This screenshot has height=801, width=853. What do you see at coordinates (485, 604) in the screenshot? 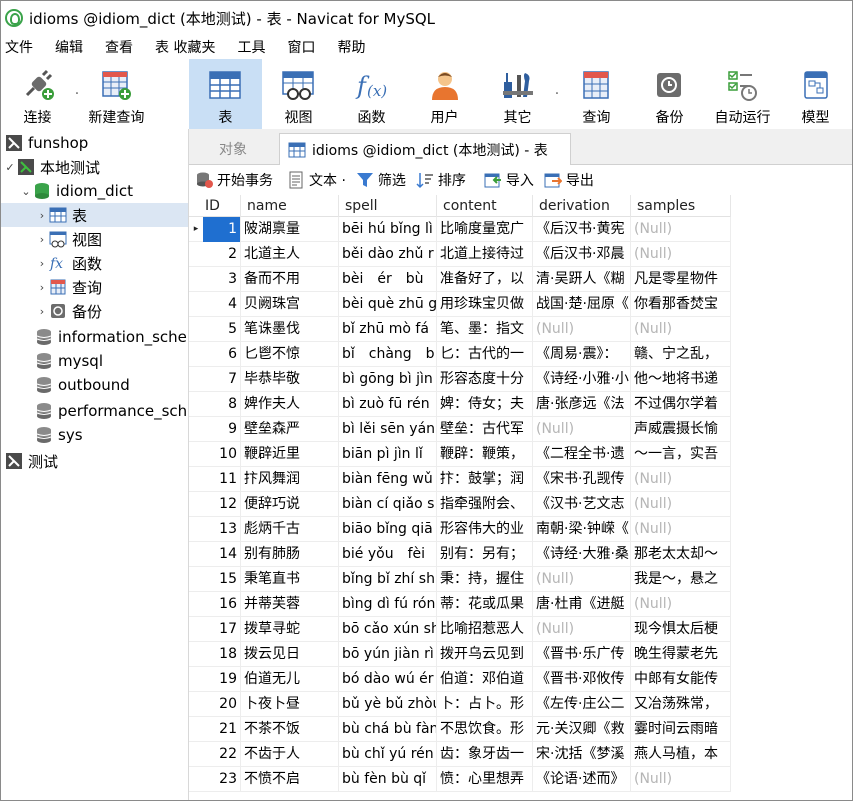
I see `cell-content: 蒂：花或瓜果` at bounding box center [485, 604].